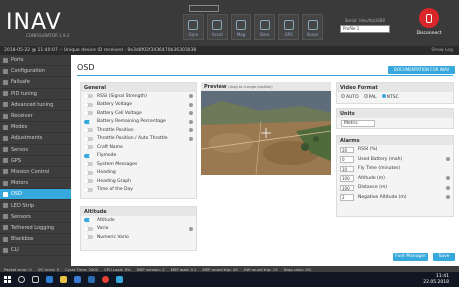 Image resolution: width=459 pixels, height=287 pixels. Describe the element at coordinates (365, 29) in the screenshot. I see `profile-select: Profile 1` at that location.